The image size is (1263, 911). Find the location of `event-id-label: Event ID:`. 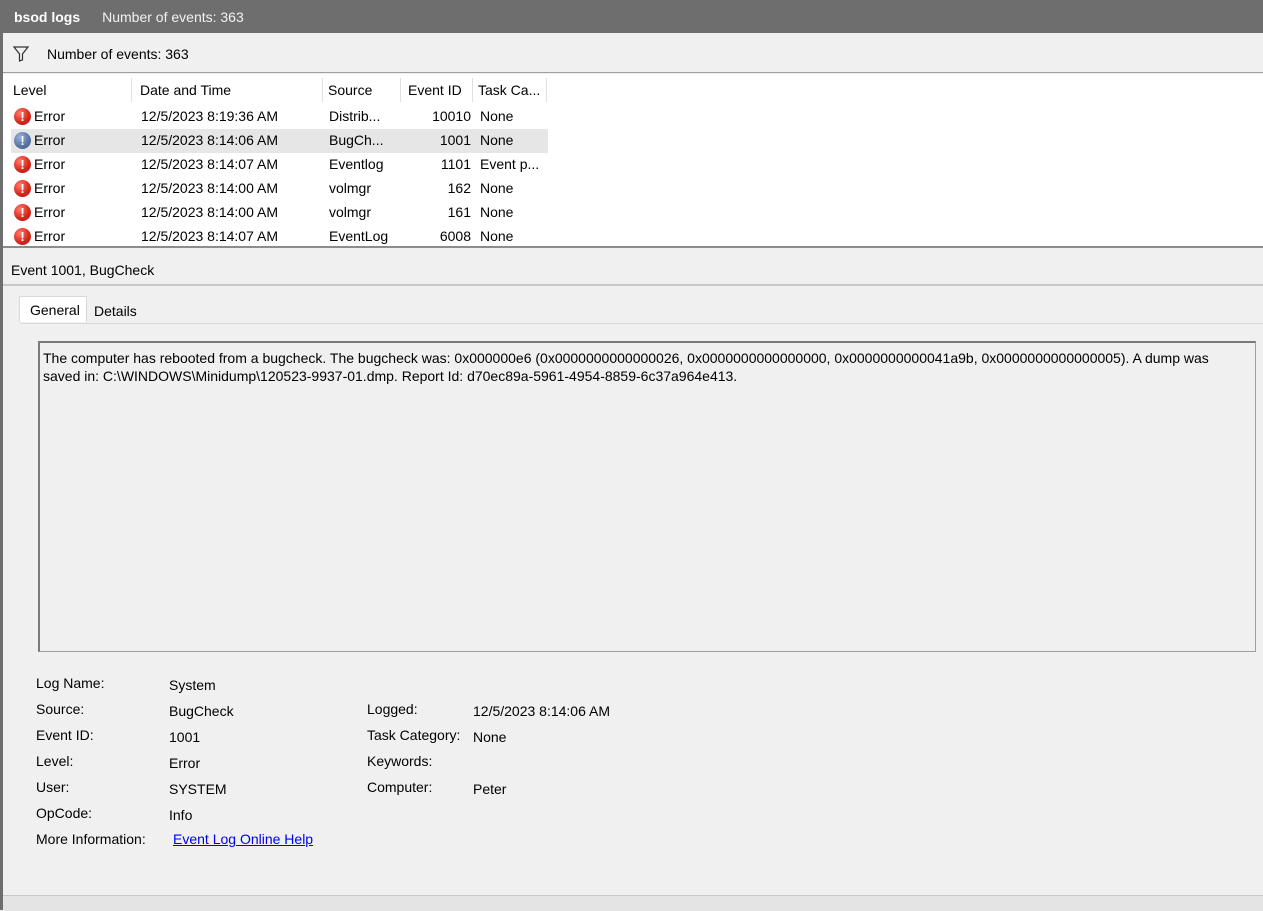

event-id-label: Event ID: is located at coordinates (65, 735).